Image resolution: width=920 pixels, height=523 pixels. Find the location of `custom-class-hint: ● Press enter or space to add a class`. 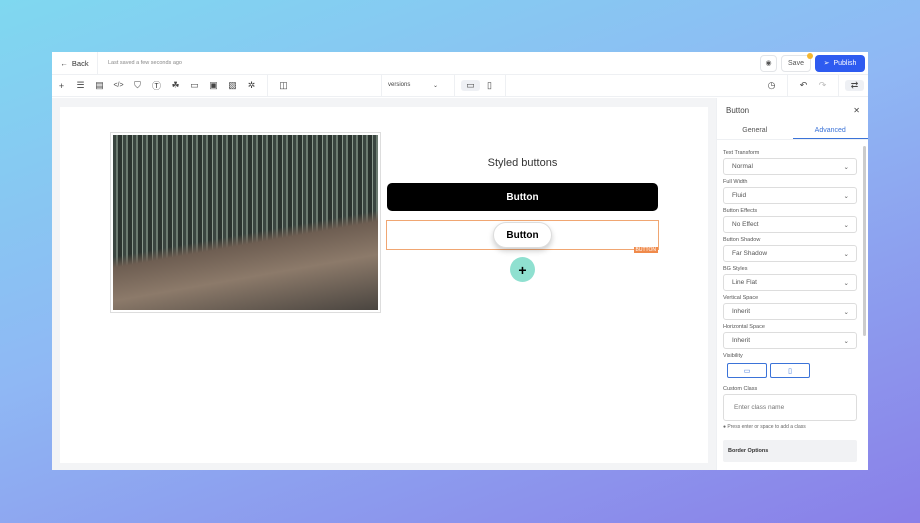

custom-class-hint: ● Press enter or space to add a class is located at coordinates (795, 427).